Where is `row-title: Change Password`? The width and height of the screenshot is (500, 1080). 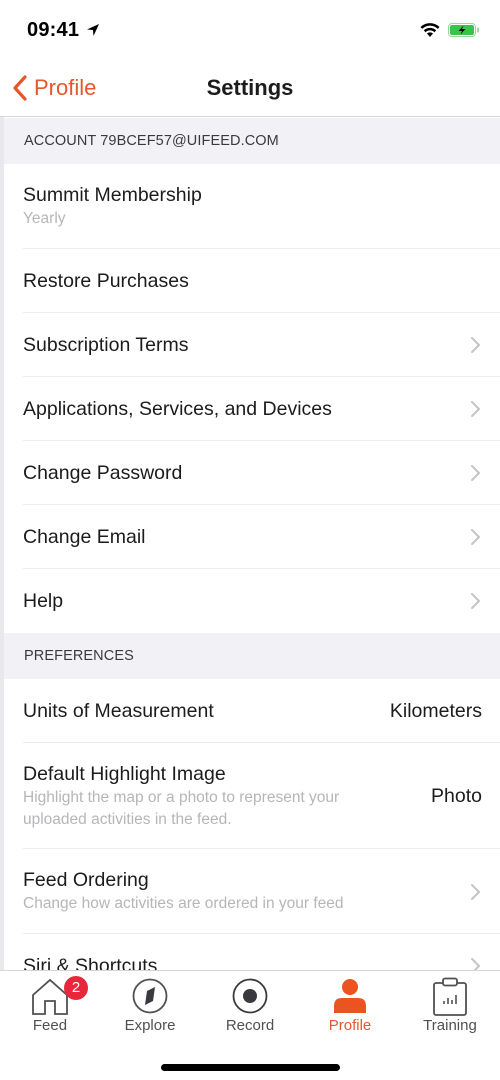
row-title: Change Password is located at coordinates (103, 473).